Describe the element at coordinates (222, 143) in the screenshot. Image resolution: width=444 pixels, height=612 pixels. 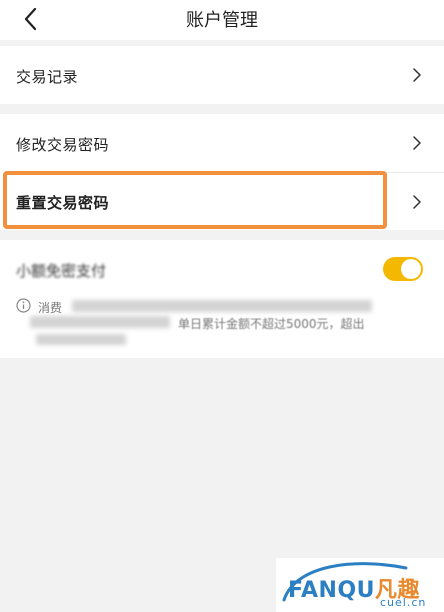
I see `menu-item-modify-password: 修改交易密码` at that location.